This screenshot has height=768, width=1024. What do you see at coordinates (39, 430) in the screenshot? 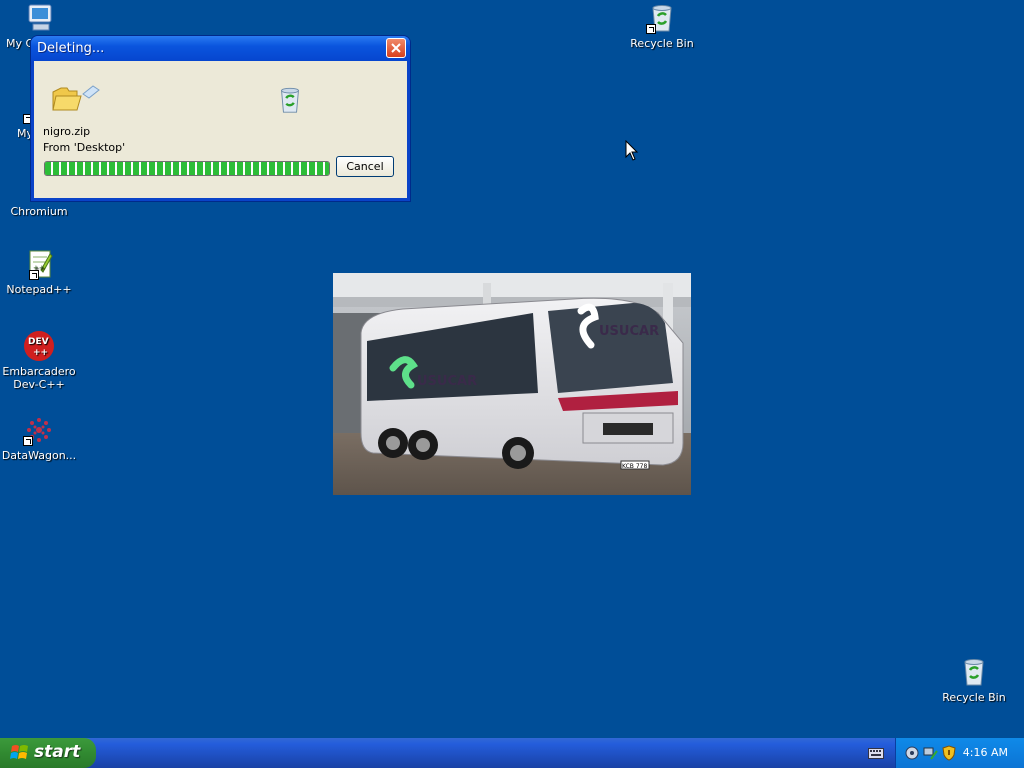
I see `datawagon-icon` at bounding box center [39, 430].